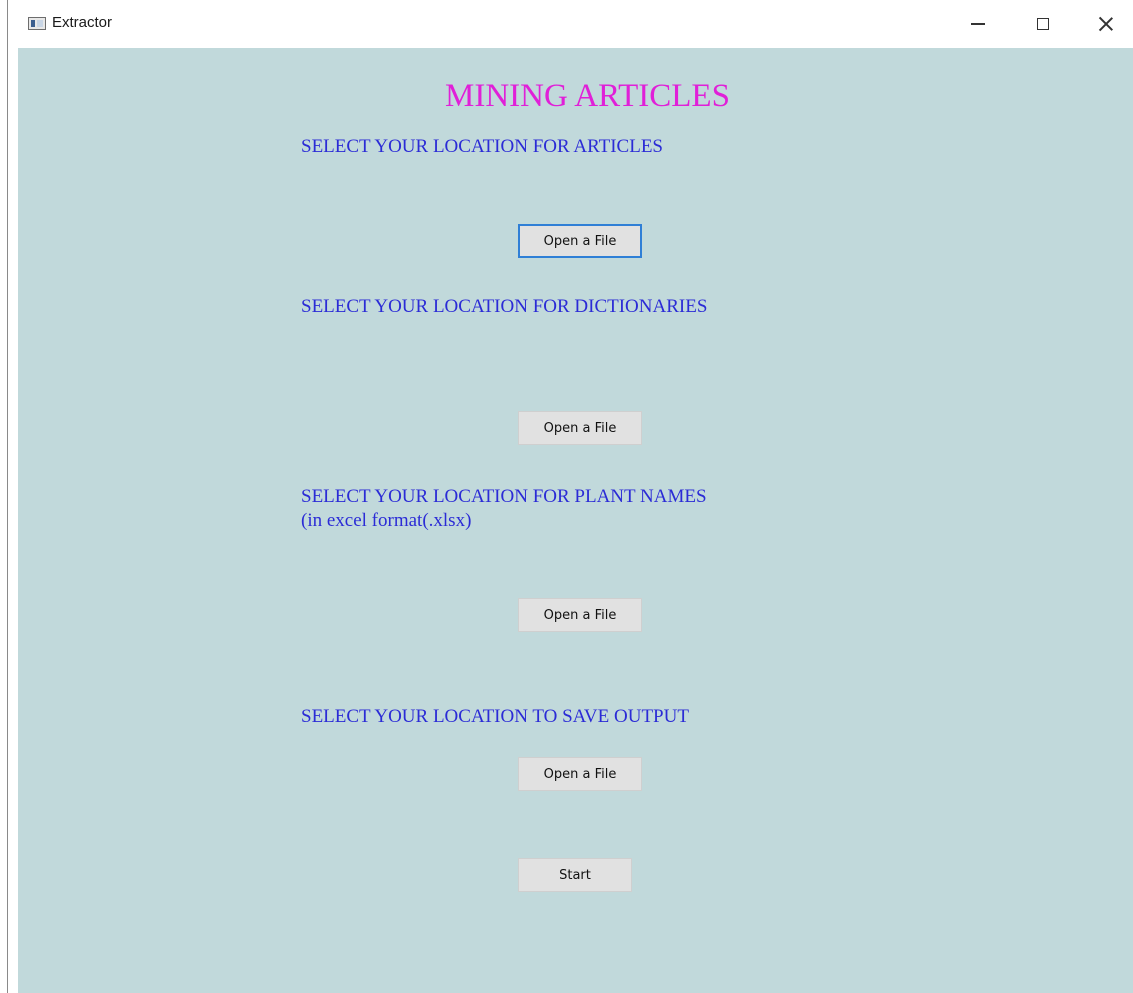  I want to click on page-title: MINING ARTICLES, so click(587, 96).